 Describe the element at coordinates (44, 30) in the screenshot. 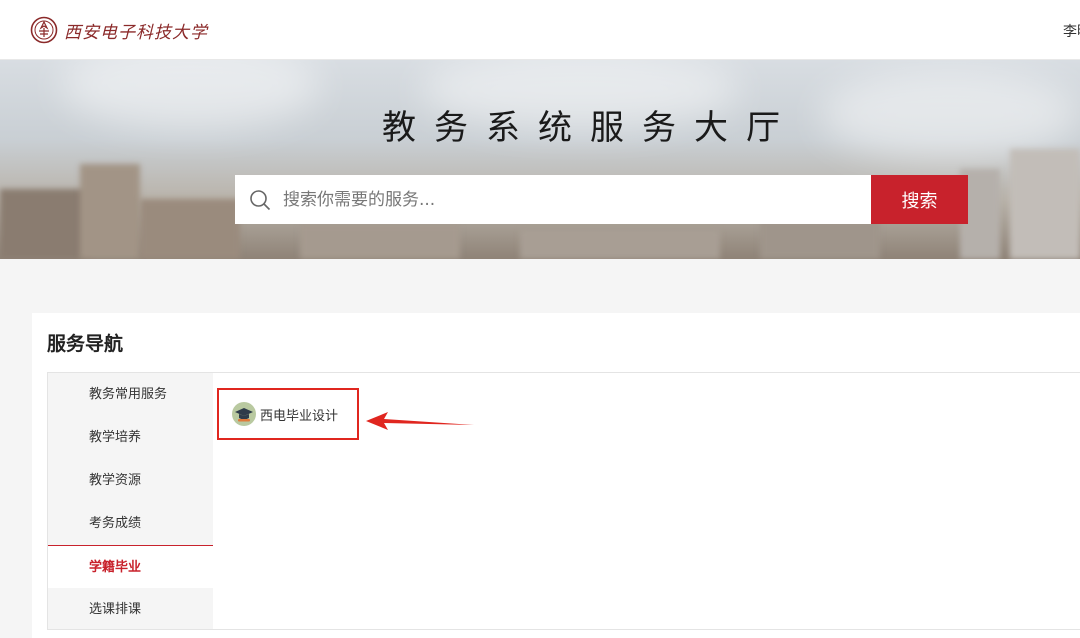

I see `university-seal-icon` at that location.